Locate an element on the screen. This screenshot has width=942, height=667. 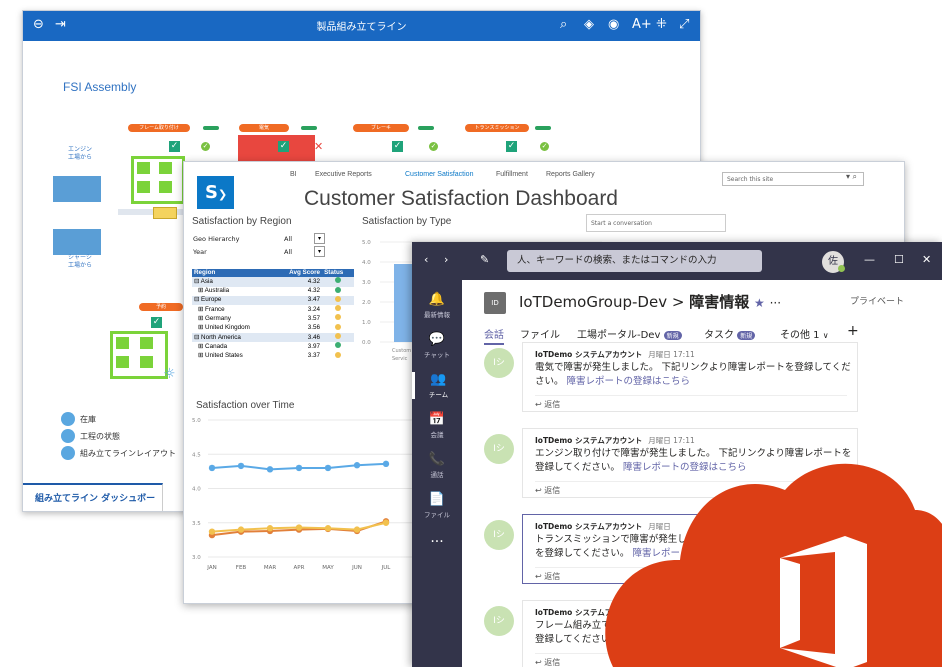
focus-icon: ⁜ is located at coordinates (661, 24).